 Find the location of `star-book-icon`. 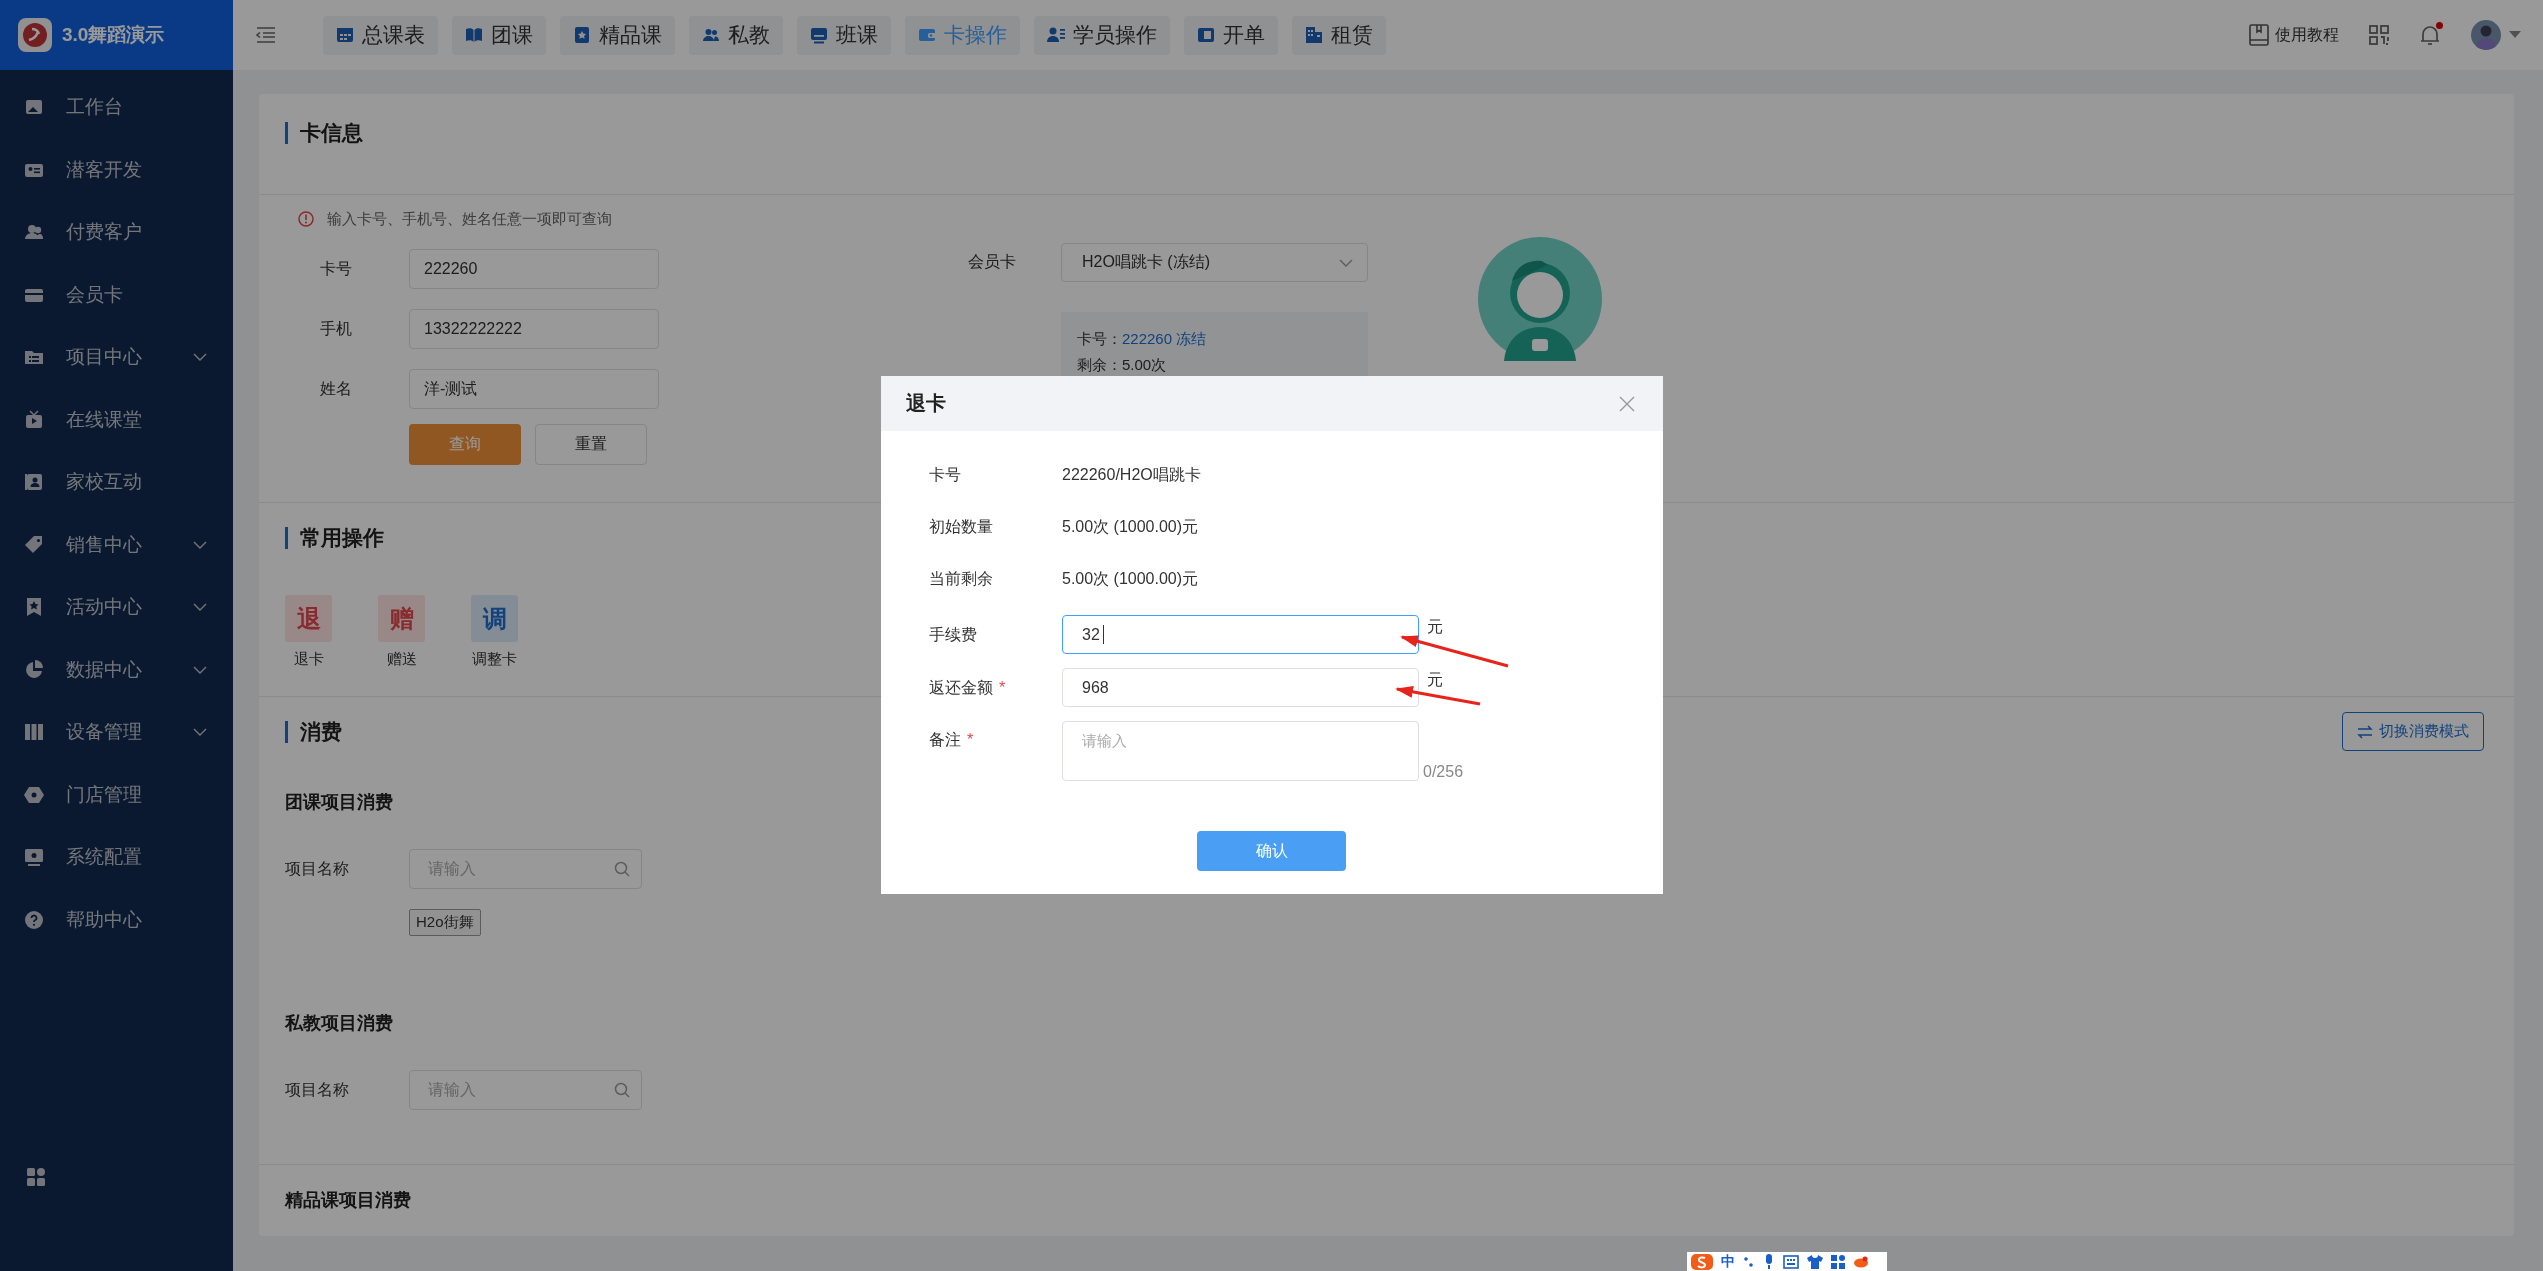

star-book-icon is located at coordinates (582, 35).